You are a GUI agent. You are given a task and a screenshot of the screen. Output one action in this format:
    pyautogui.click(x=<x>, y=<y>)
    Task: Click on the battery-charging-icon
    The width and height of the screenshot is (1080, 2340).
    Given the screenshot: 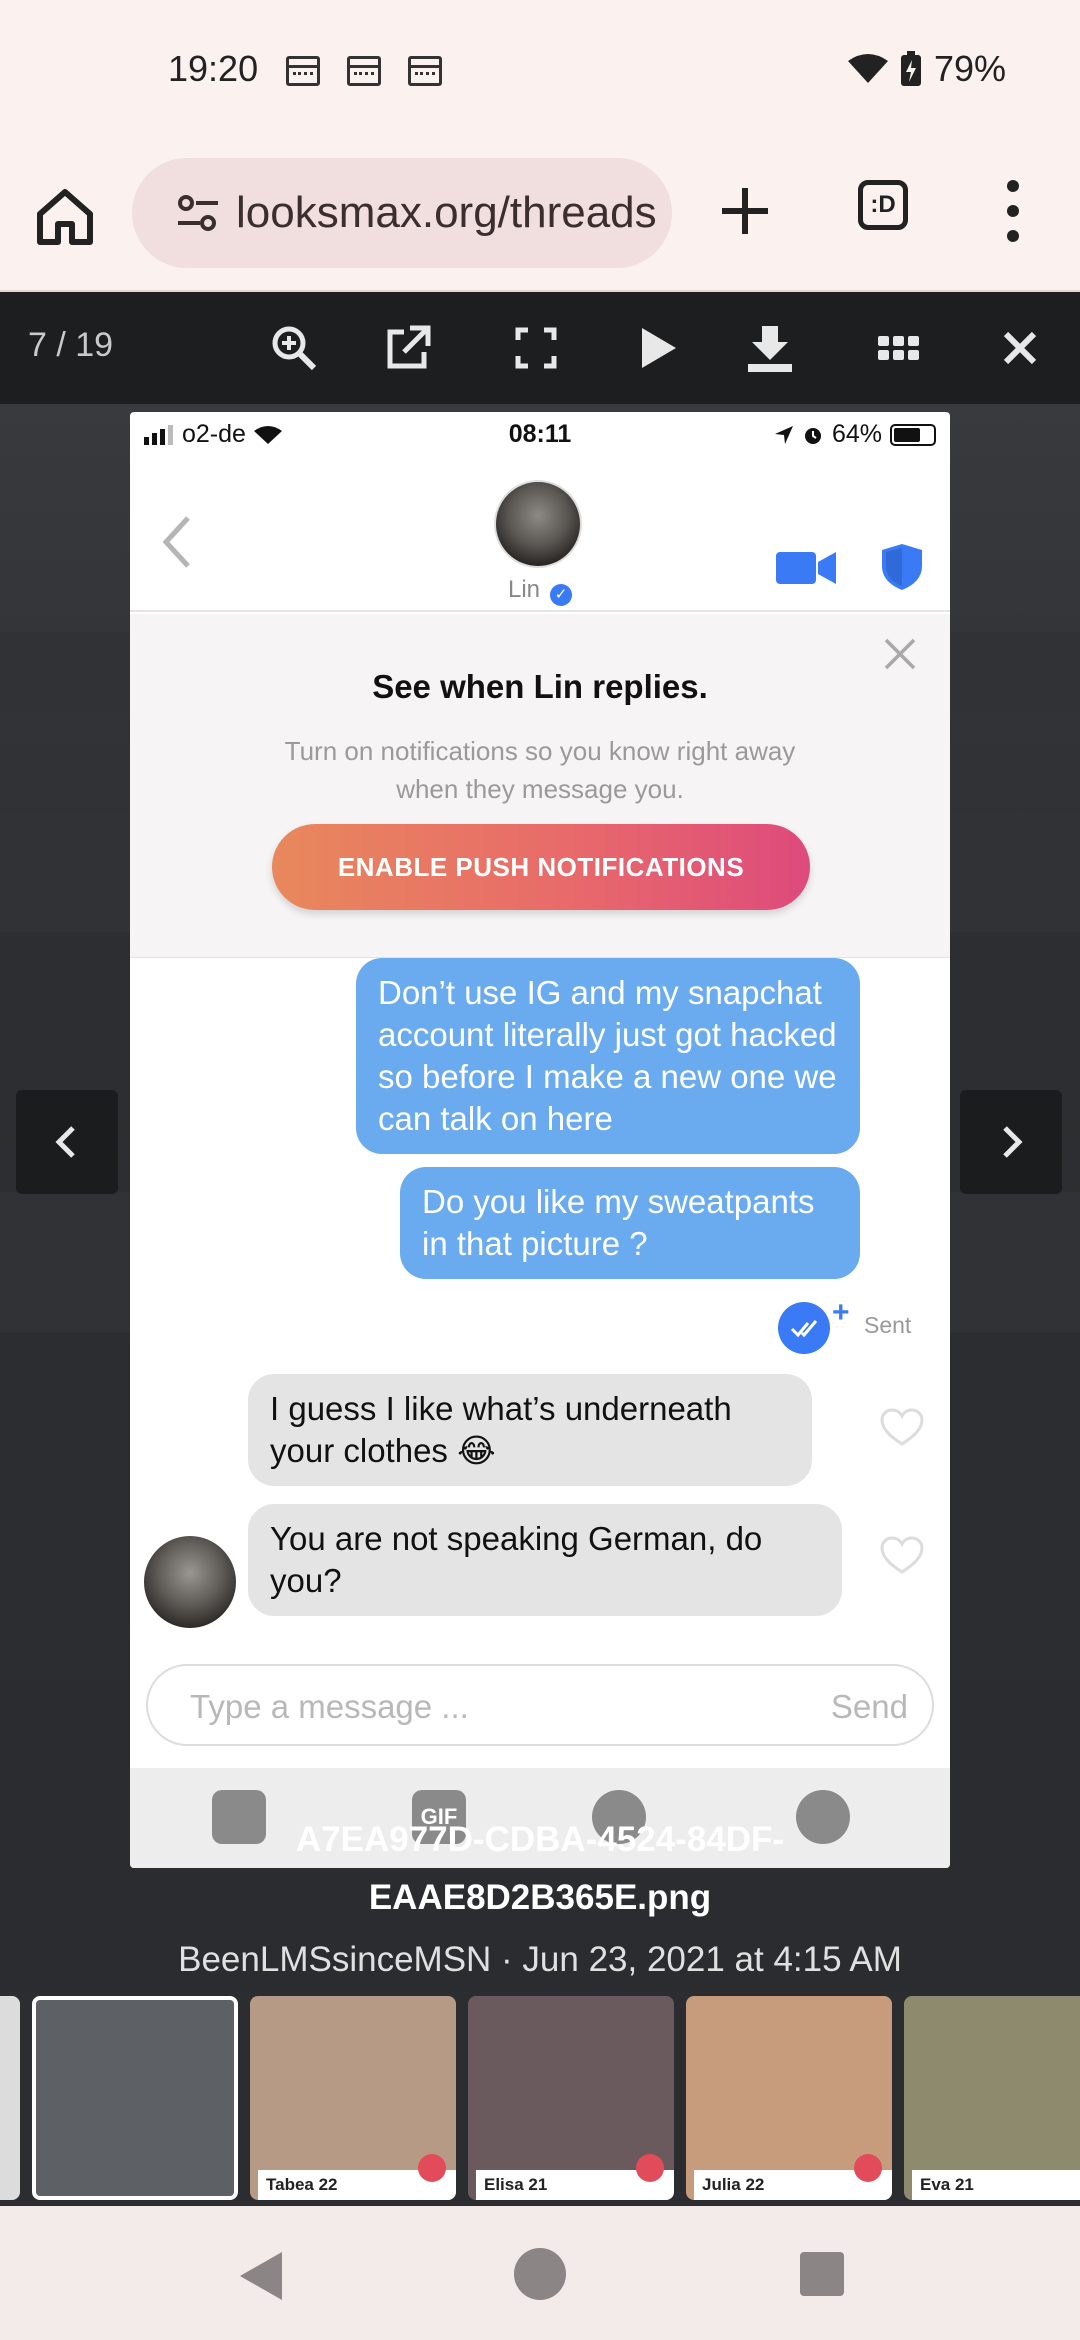 What is the action you would take?
    pyautogui.click(x=910, y=68)
    